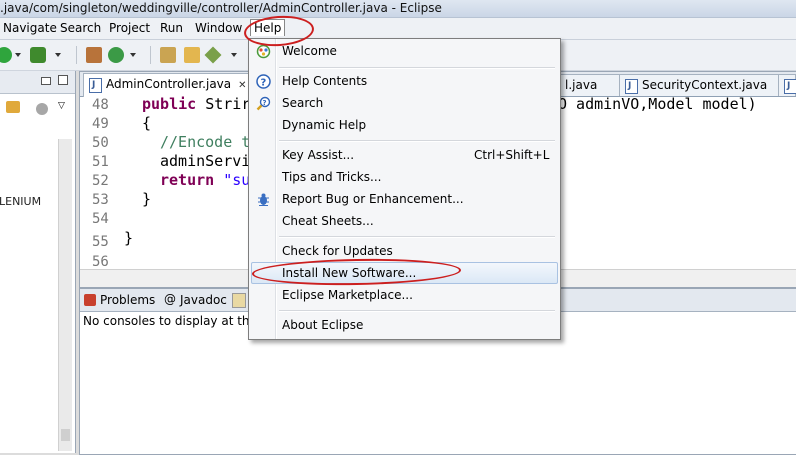  Describe the element at coordinates (239, 300) in the screenshot. I see `declaration-icon` at that location.